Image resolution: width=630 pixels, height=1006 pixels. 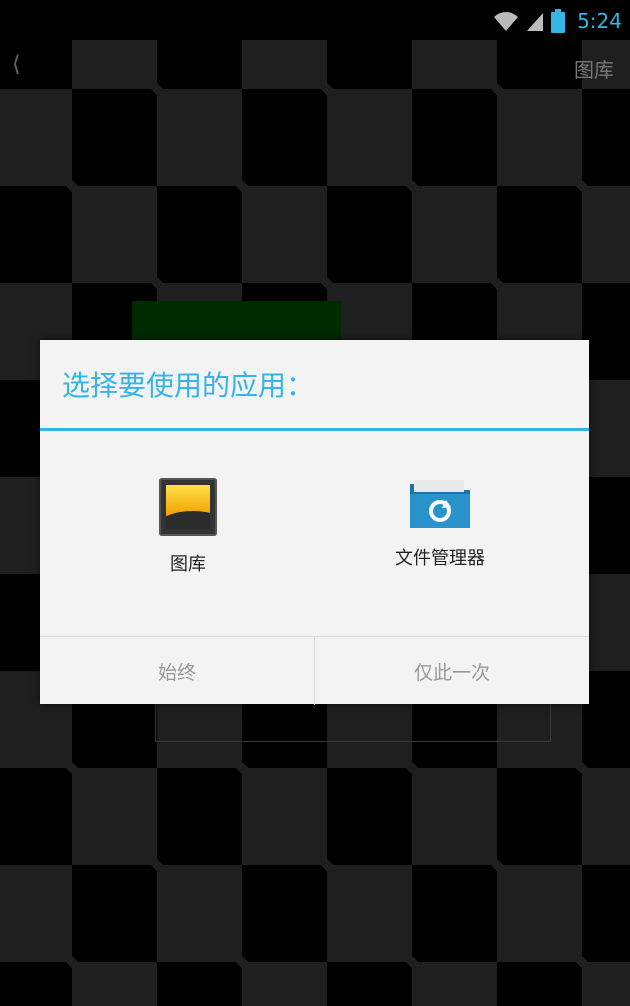 What do you see at coordinates (535, 22) in the screenshot?
I see `signal-icon` at bounding box center [535, 22].